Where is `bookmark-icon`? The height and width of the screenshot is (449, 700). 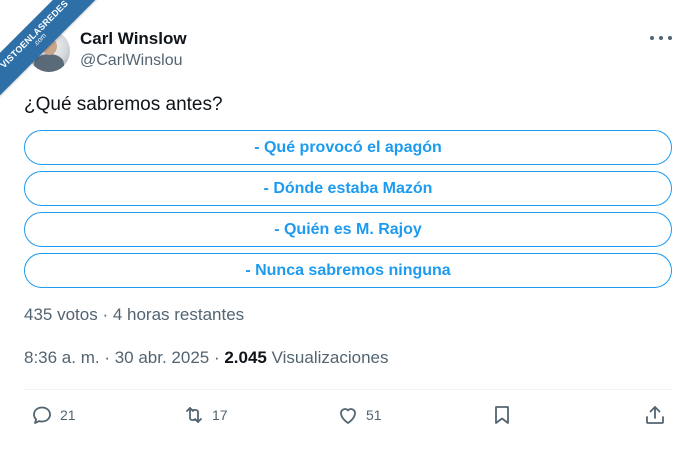 bookmark-icon is located at coordinates (502, 415).